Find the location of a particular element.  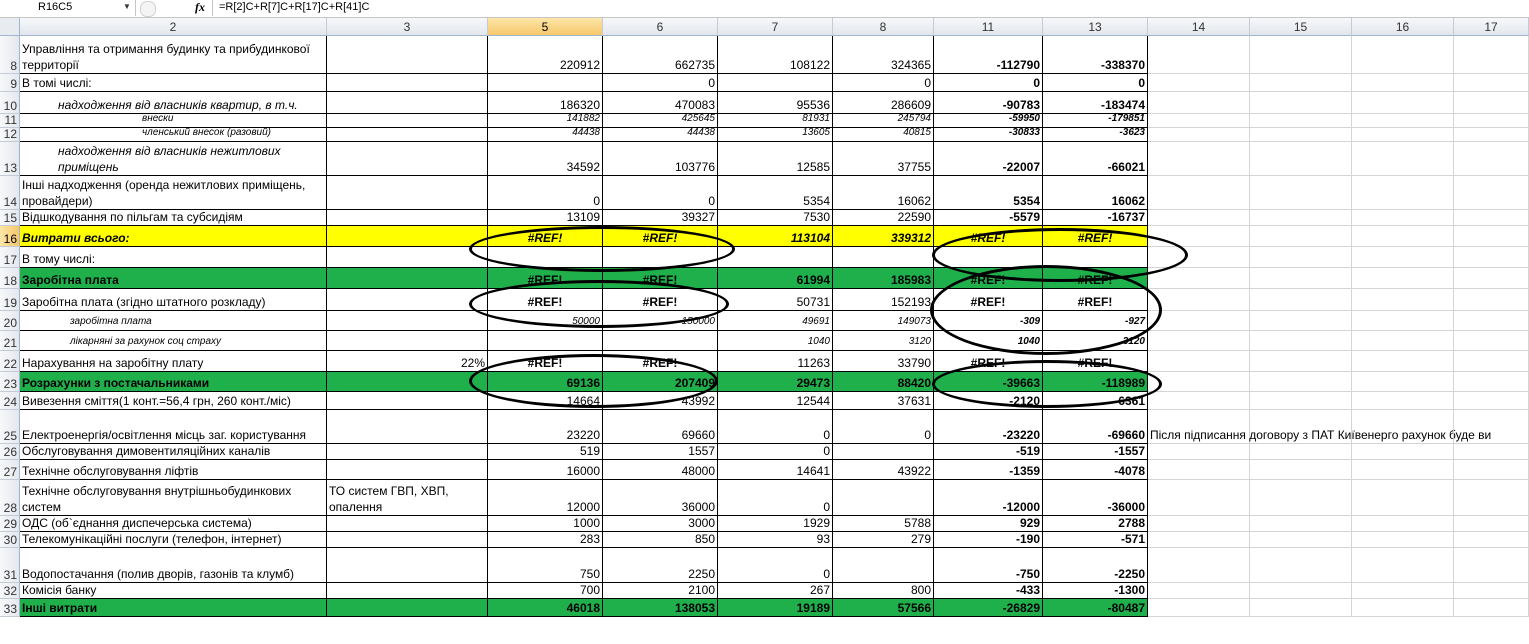

cell-c13: -571 is located at coordinates (1095, 540).